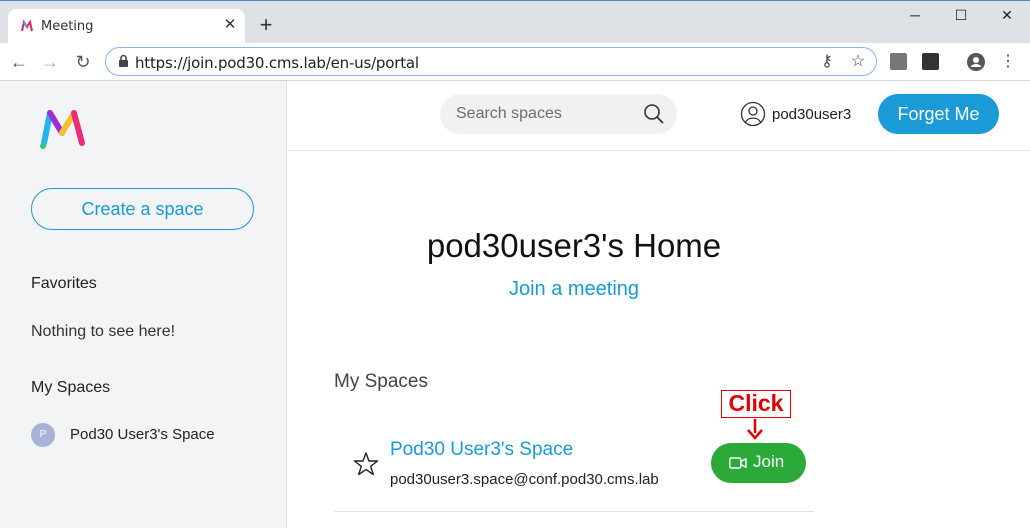 The height and width of the screenshot is (528, 1030). I want to click on lock-icon, so click(123, 60).